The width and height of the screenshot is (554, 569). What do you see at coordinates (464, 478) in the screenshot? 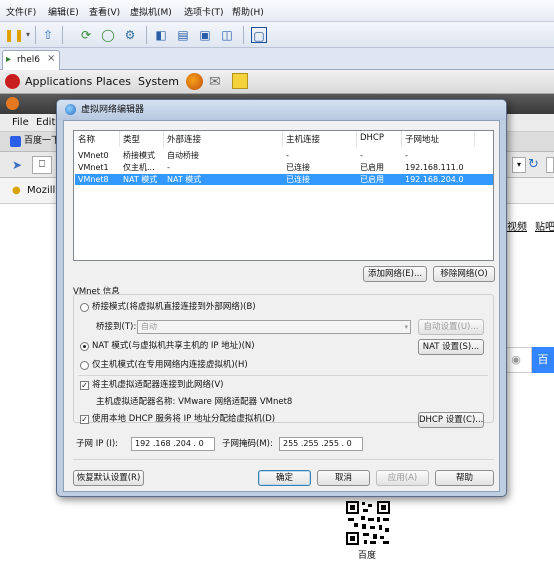
I see `help-button: 帮助` at bounding box center [464, 478].